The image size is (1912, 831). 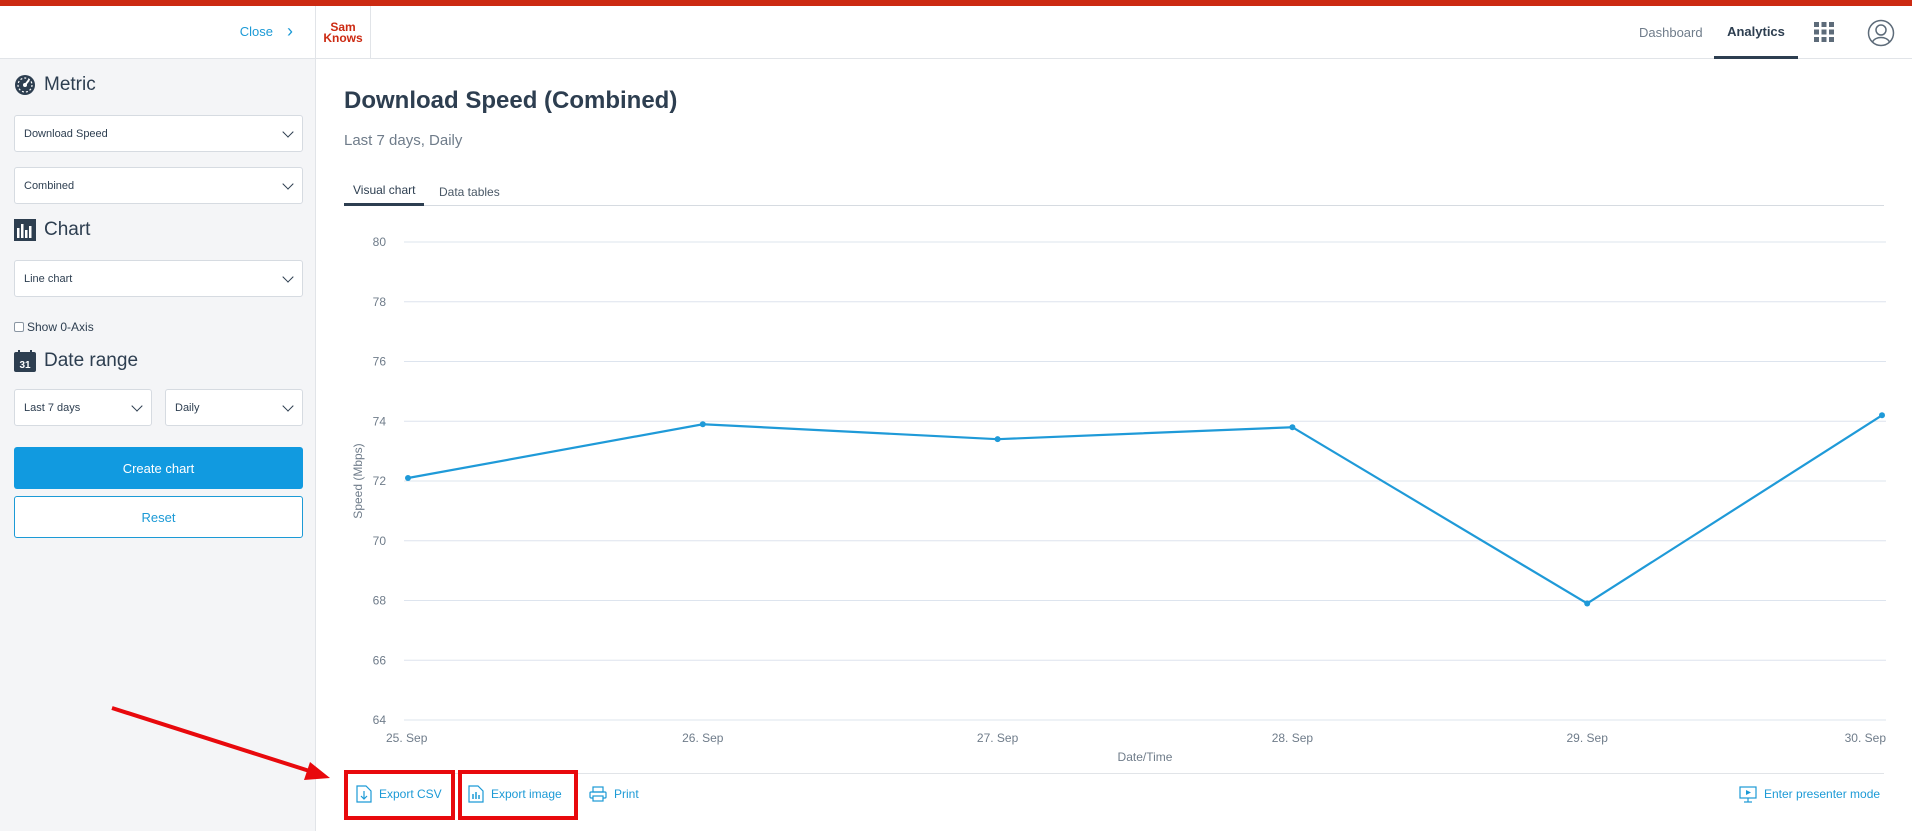 I want to click on metric-section-title: Metric, so click(x=55, y=85).